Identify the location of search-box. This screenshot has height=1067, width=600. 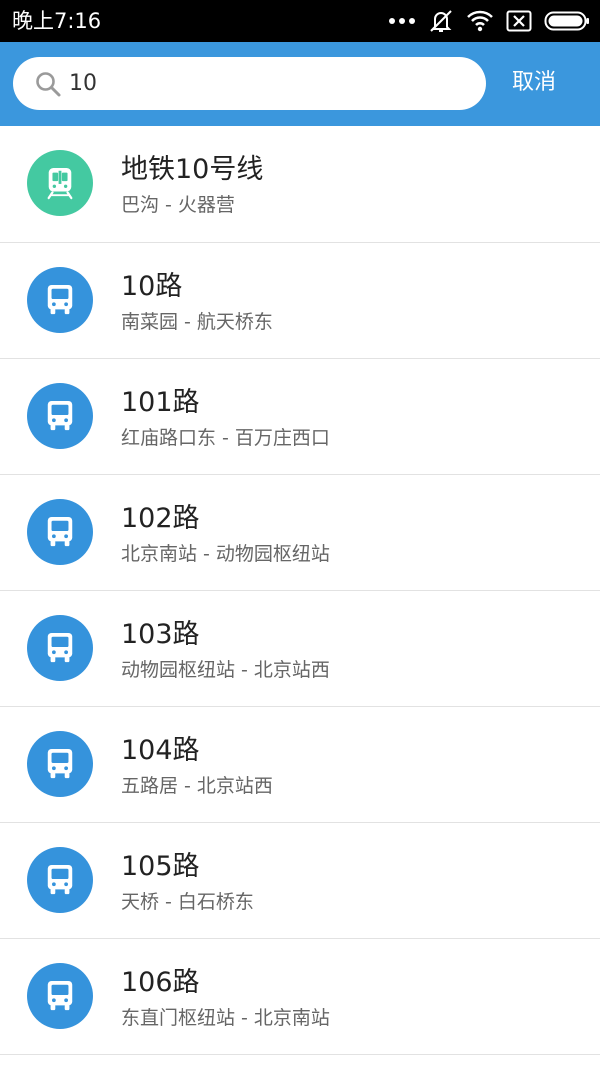
(249, 83).